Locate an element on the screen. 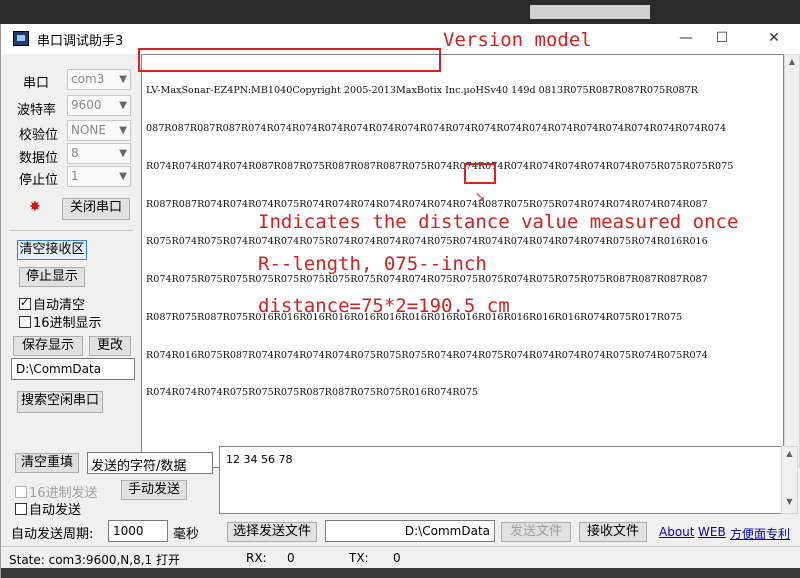  close-port-button: 关闭串口 is located at coordinates (96, 209).